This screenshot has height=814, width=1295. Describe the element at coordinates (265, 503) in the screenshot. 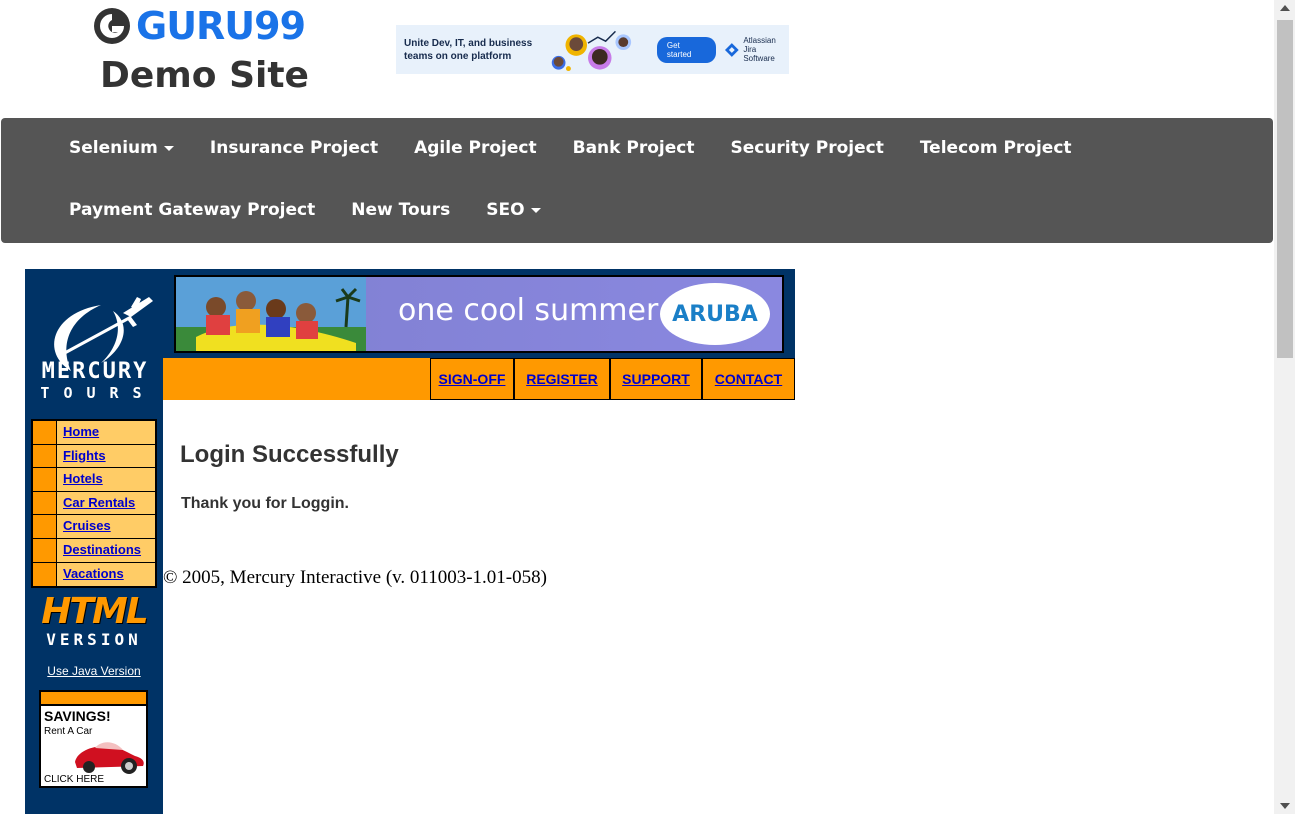

I see `login-success-message: Thank you for Loggin.` at that location.